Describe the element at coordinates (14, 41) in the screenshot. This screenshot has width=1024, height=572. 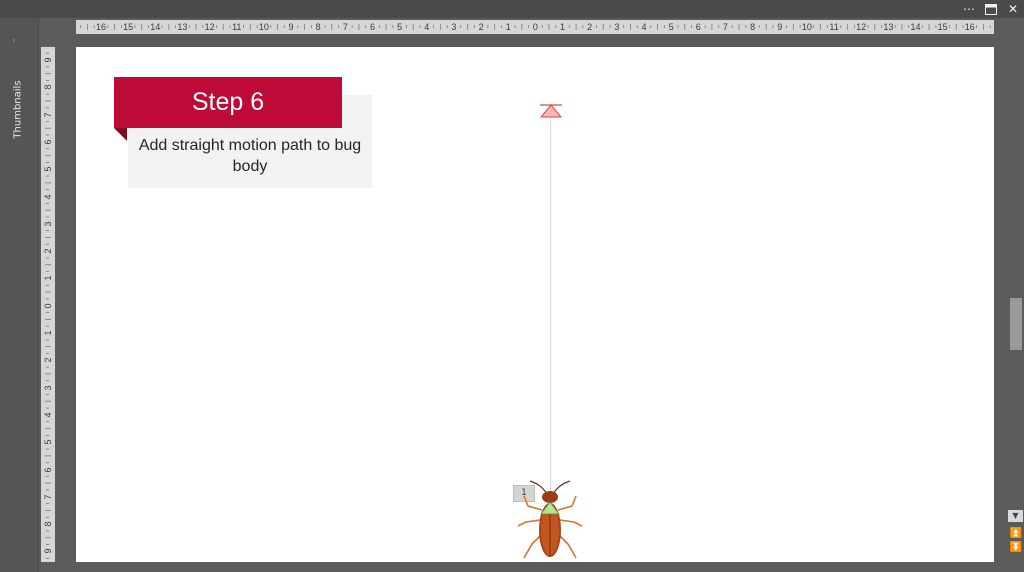
I see `chevron-right-icon: ›` at that location.